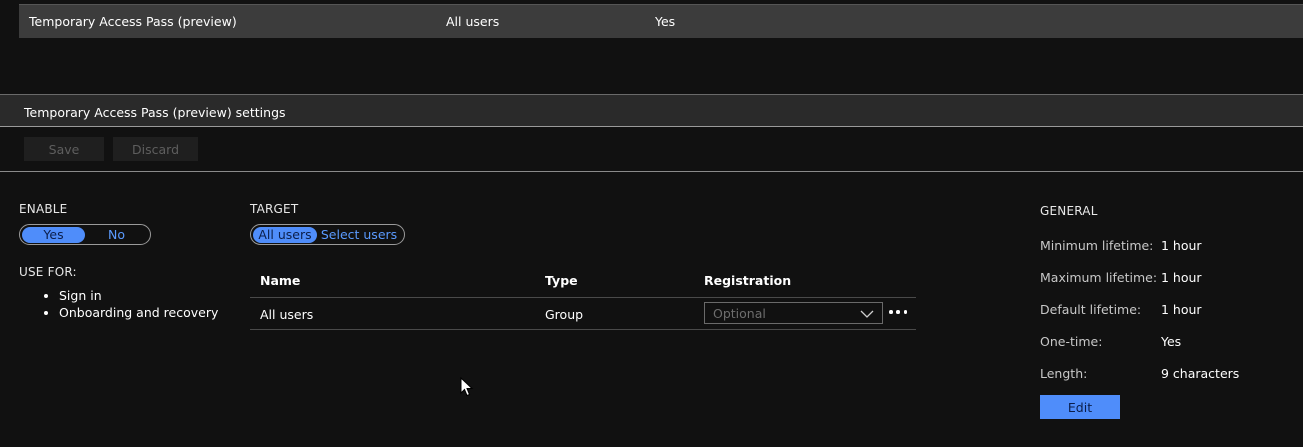  What do you see at coordinates (1200, 373) in the screenshot?
I see `length-value: 9 characters` at bounding box center [1200, 373].